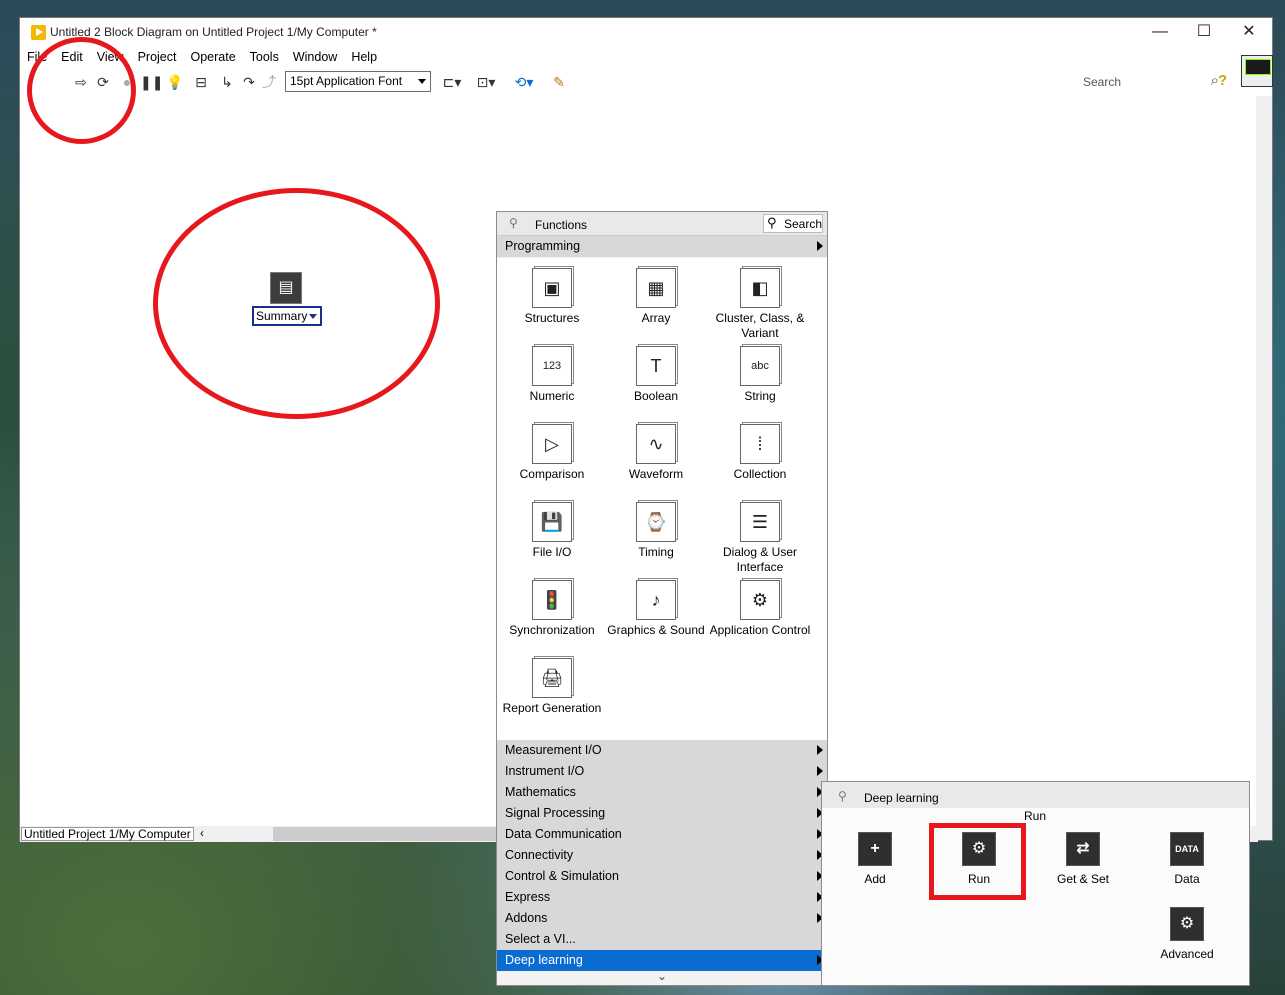  Describe the element at coordinates (151, 82) in the screenshot. I see `pause-icon: ❚❚` at that location.